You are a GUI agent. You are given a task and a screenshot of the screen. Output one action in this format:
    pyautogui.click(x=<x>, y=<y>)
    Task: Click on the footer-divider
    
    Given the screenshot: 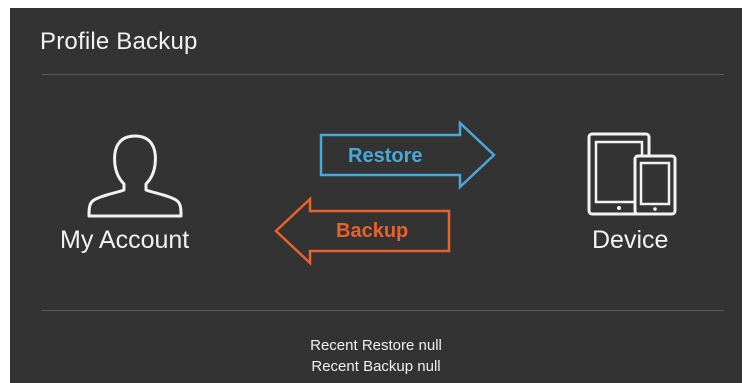 What is the action you would take?
    pyautogui.click(x=383, y=310)
    